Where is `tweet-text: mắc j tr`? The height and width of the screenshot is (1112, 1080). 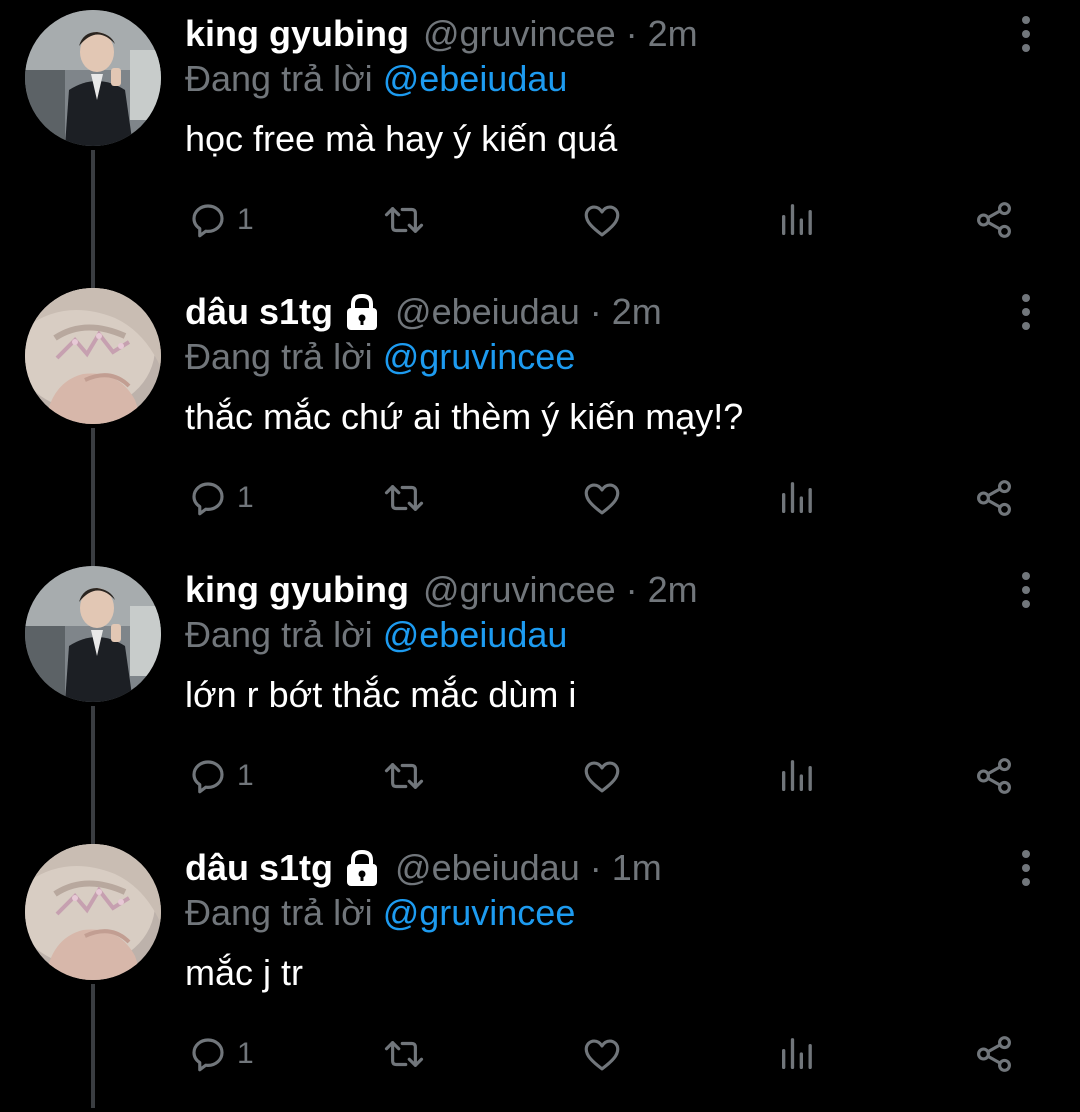 tweet-text: mắc j tr is located at coordinates (244, 972).